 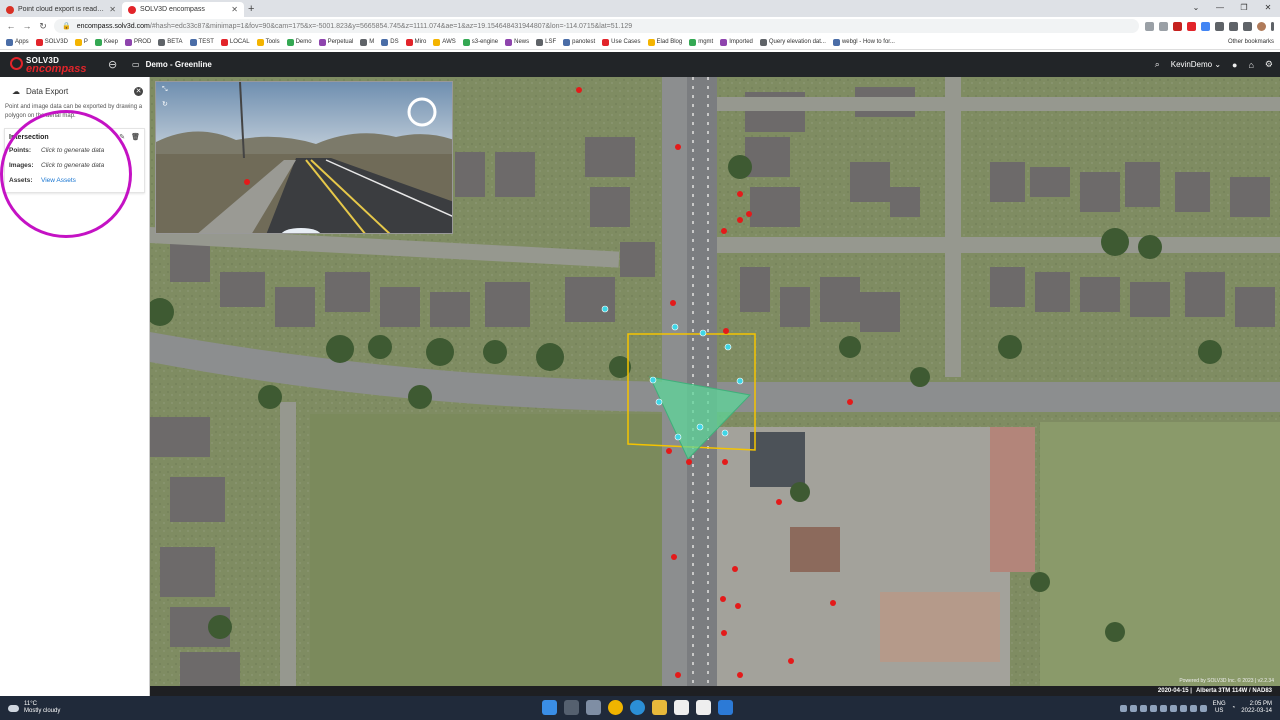 I want to click on maximize-icon: ❐, so click(x=1244, y=8).